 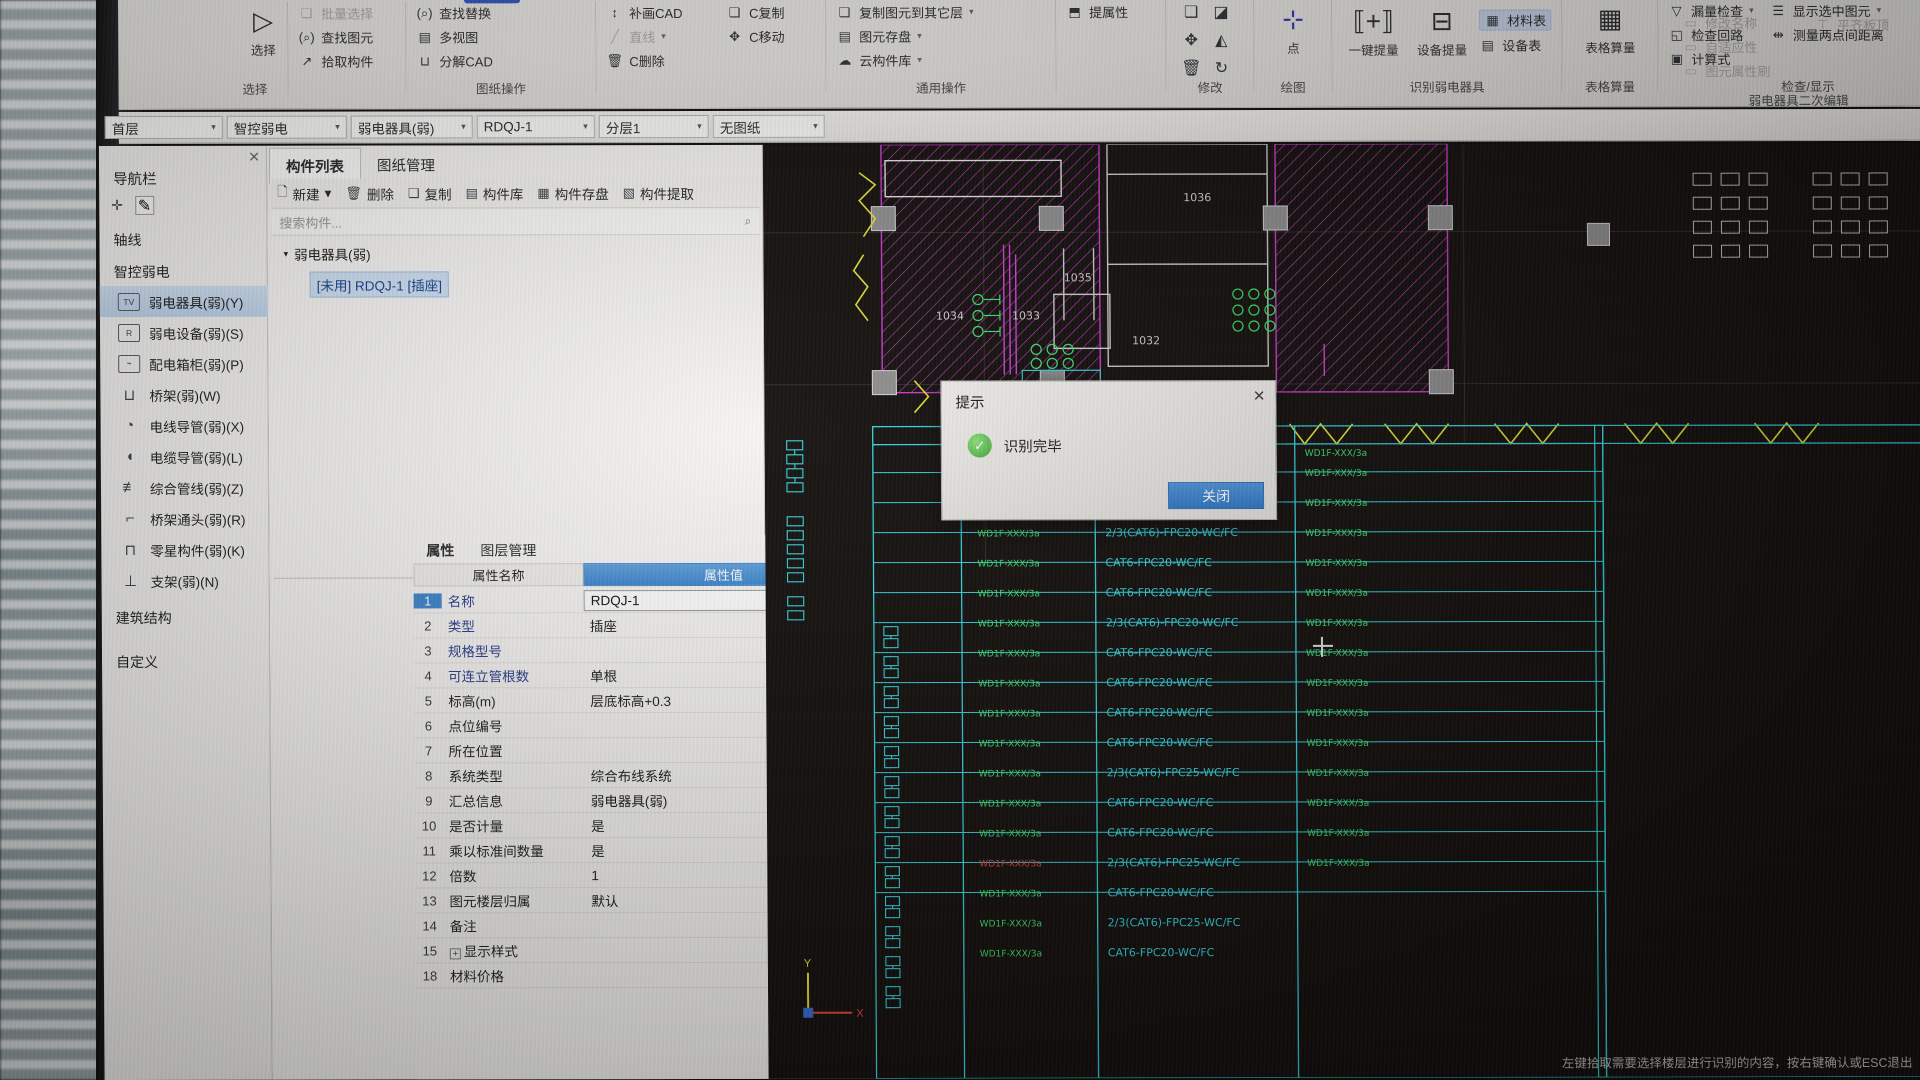 I want to click on sidebar-item-label: 桥架通头(弱)(R), so click(x=198, y=520).